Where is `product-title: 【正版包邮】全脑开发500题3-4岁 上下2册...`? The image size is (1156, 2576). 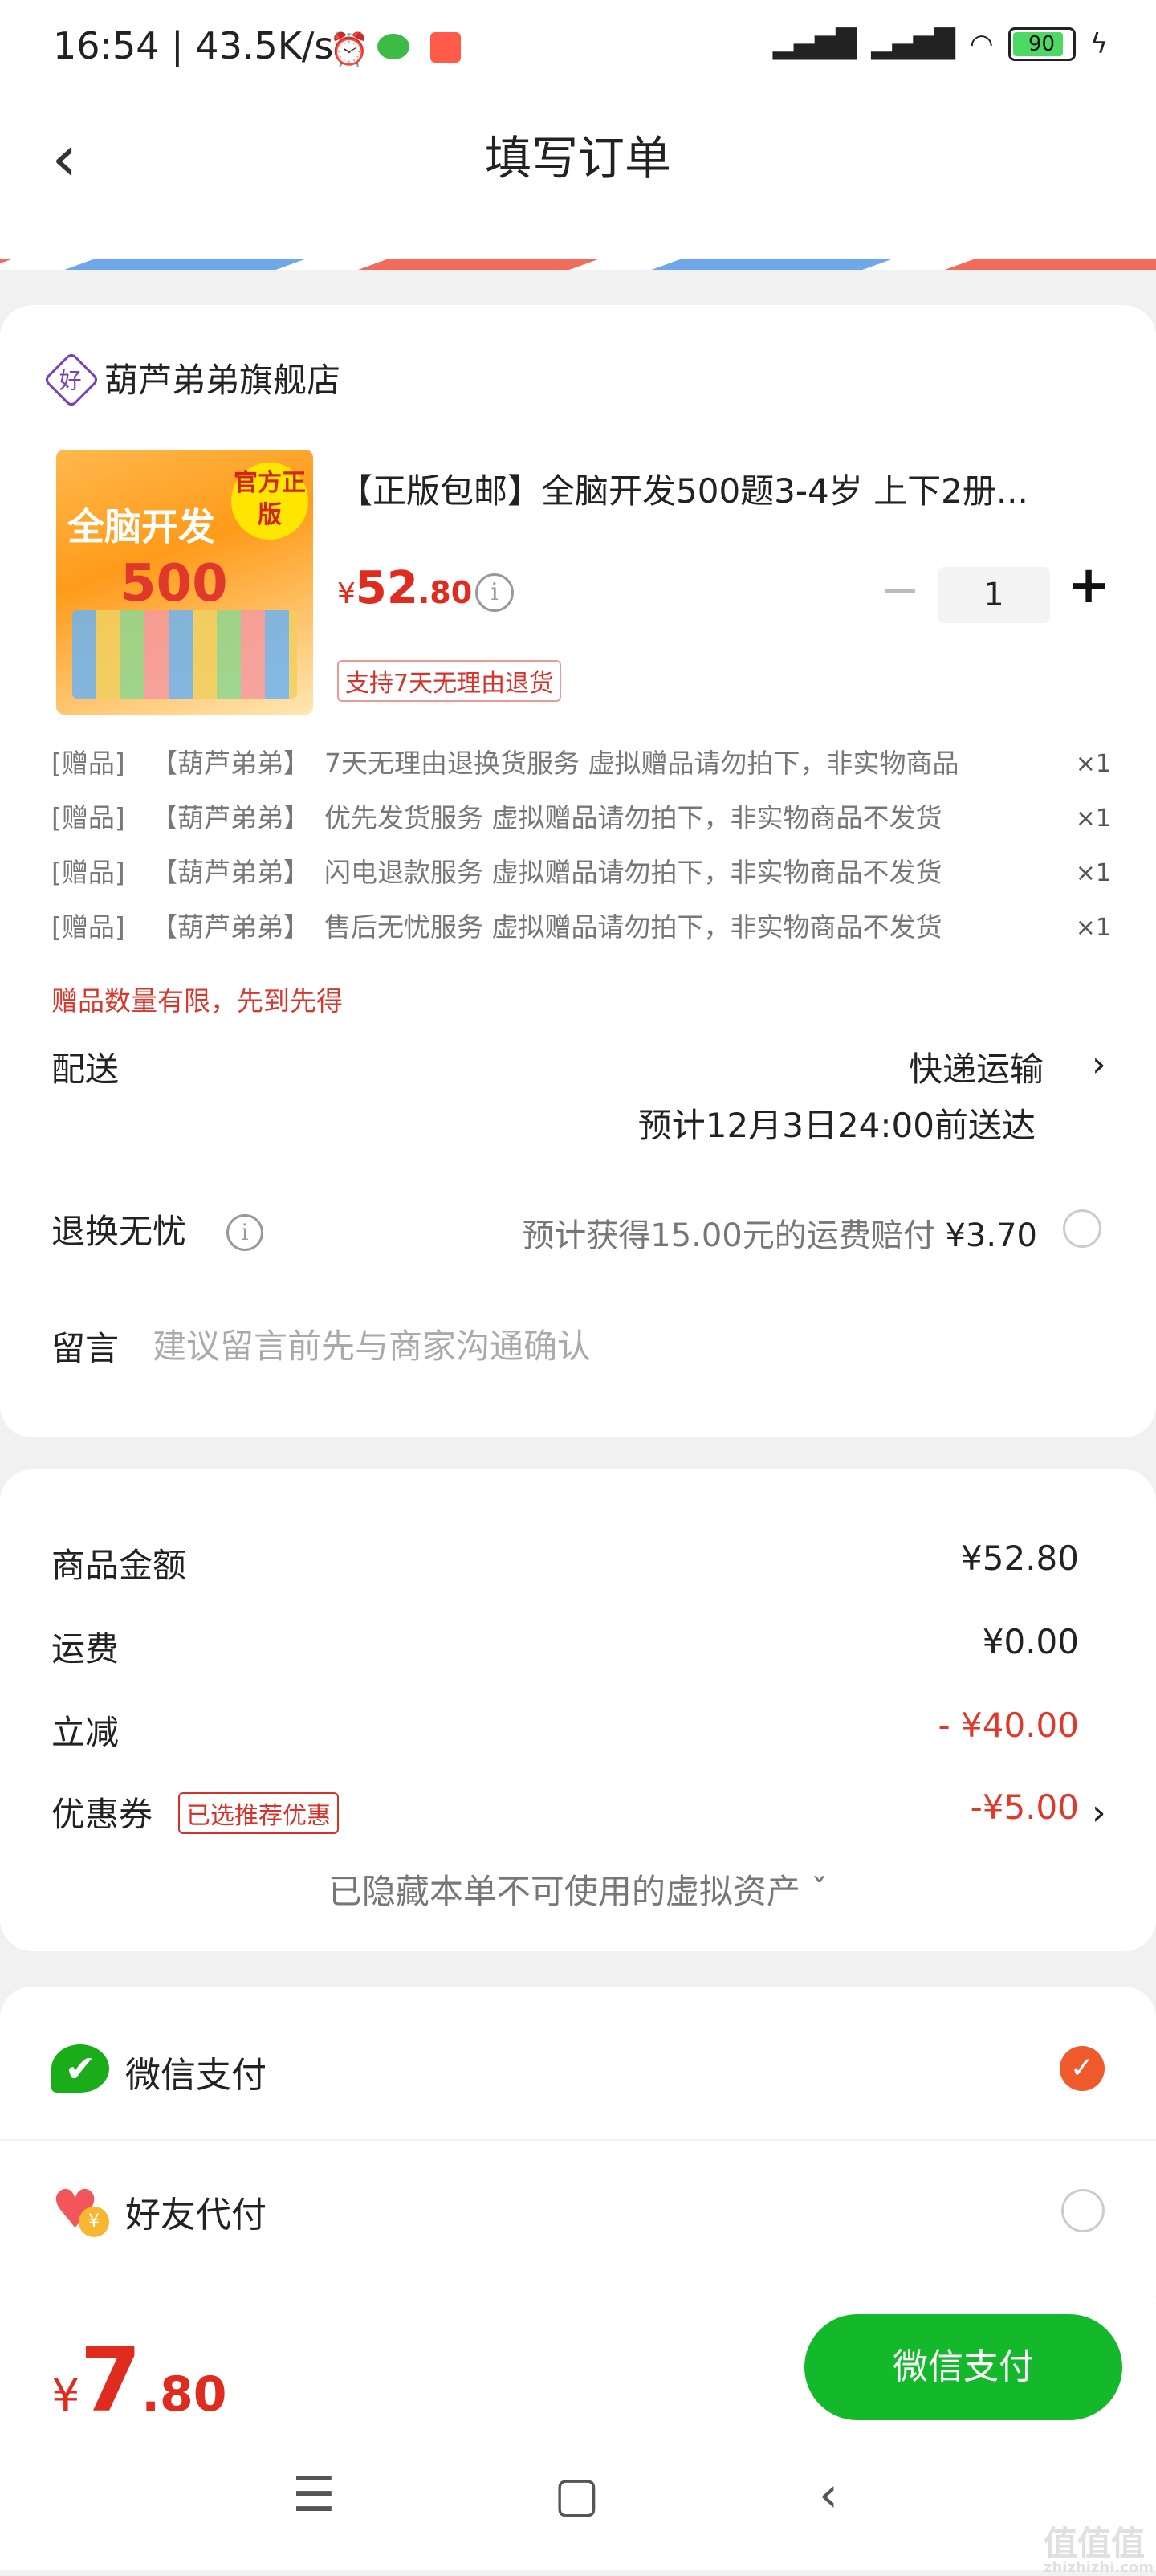
product-title: 【正版包邮】全脑开发500题3-4岁 上下2册... is located at coordinates (724, 488).